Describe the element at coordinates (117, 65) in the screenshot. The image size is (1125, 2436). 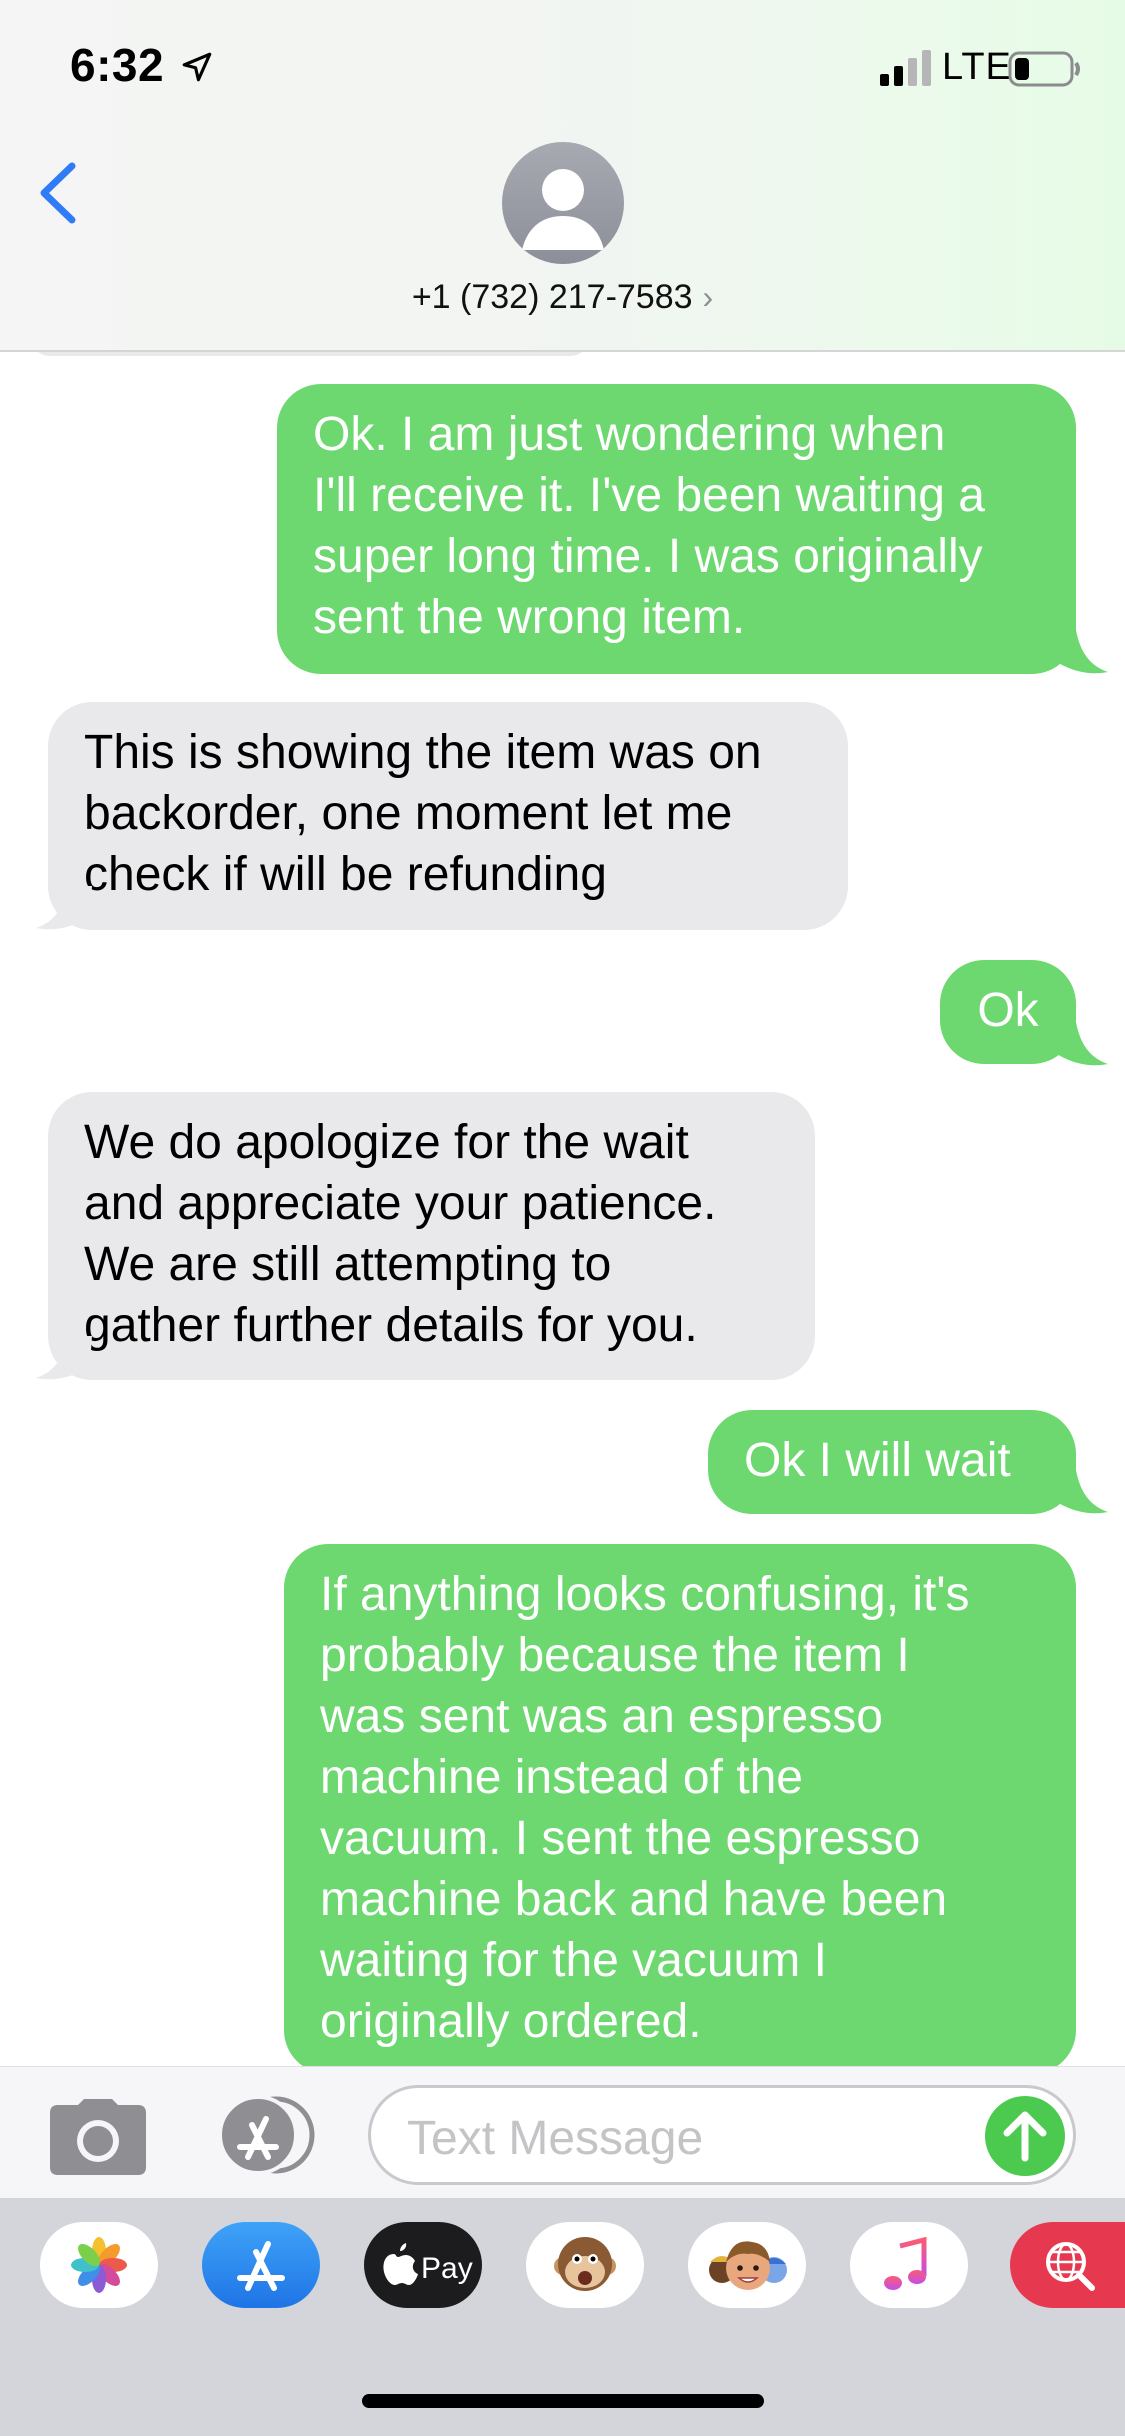
I see `status-time: 6:32` at that location.